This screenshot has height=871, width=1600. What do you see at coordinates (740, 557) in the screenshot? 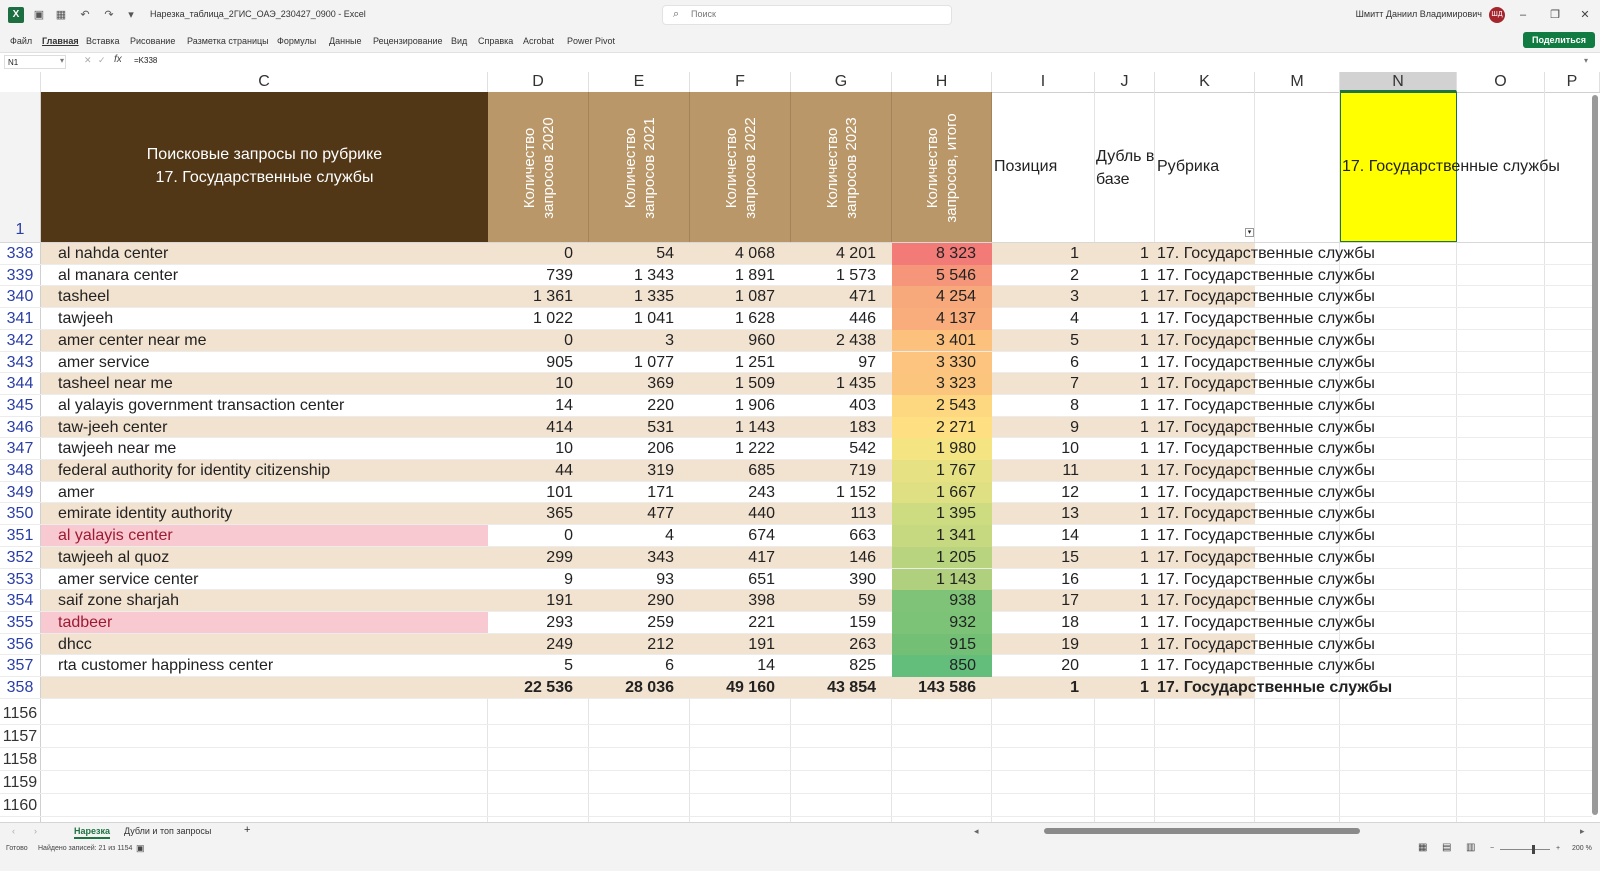
I see `count-cell-f: 417` at bounding box center [740, 557].